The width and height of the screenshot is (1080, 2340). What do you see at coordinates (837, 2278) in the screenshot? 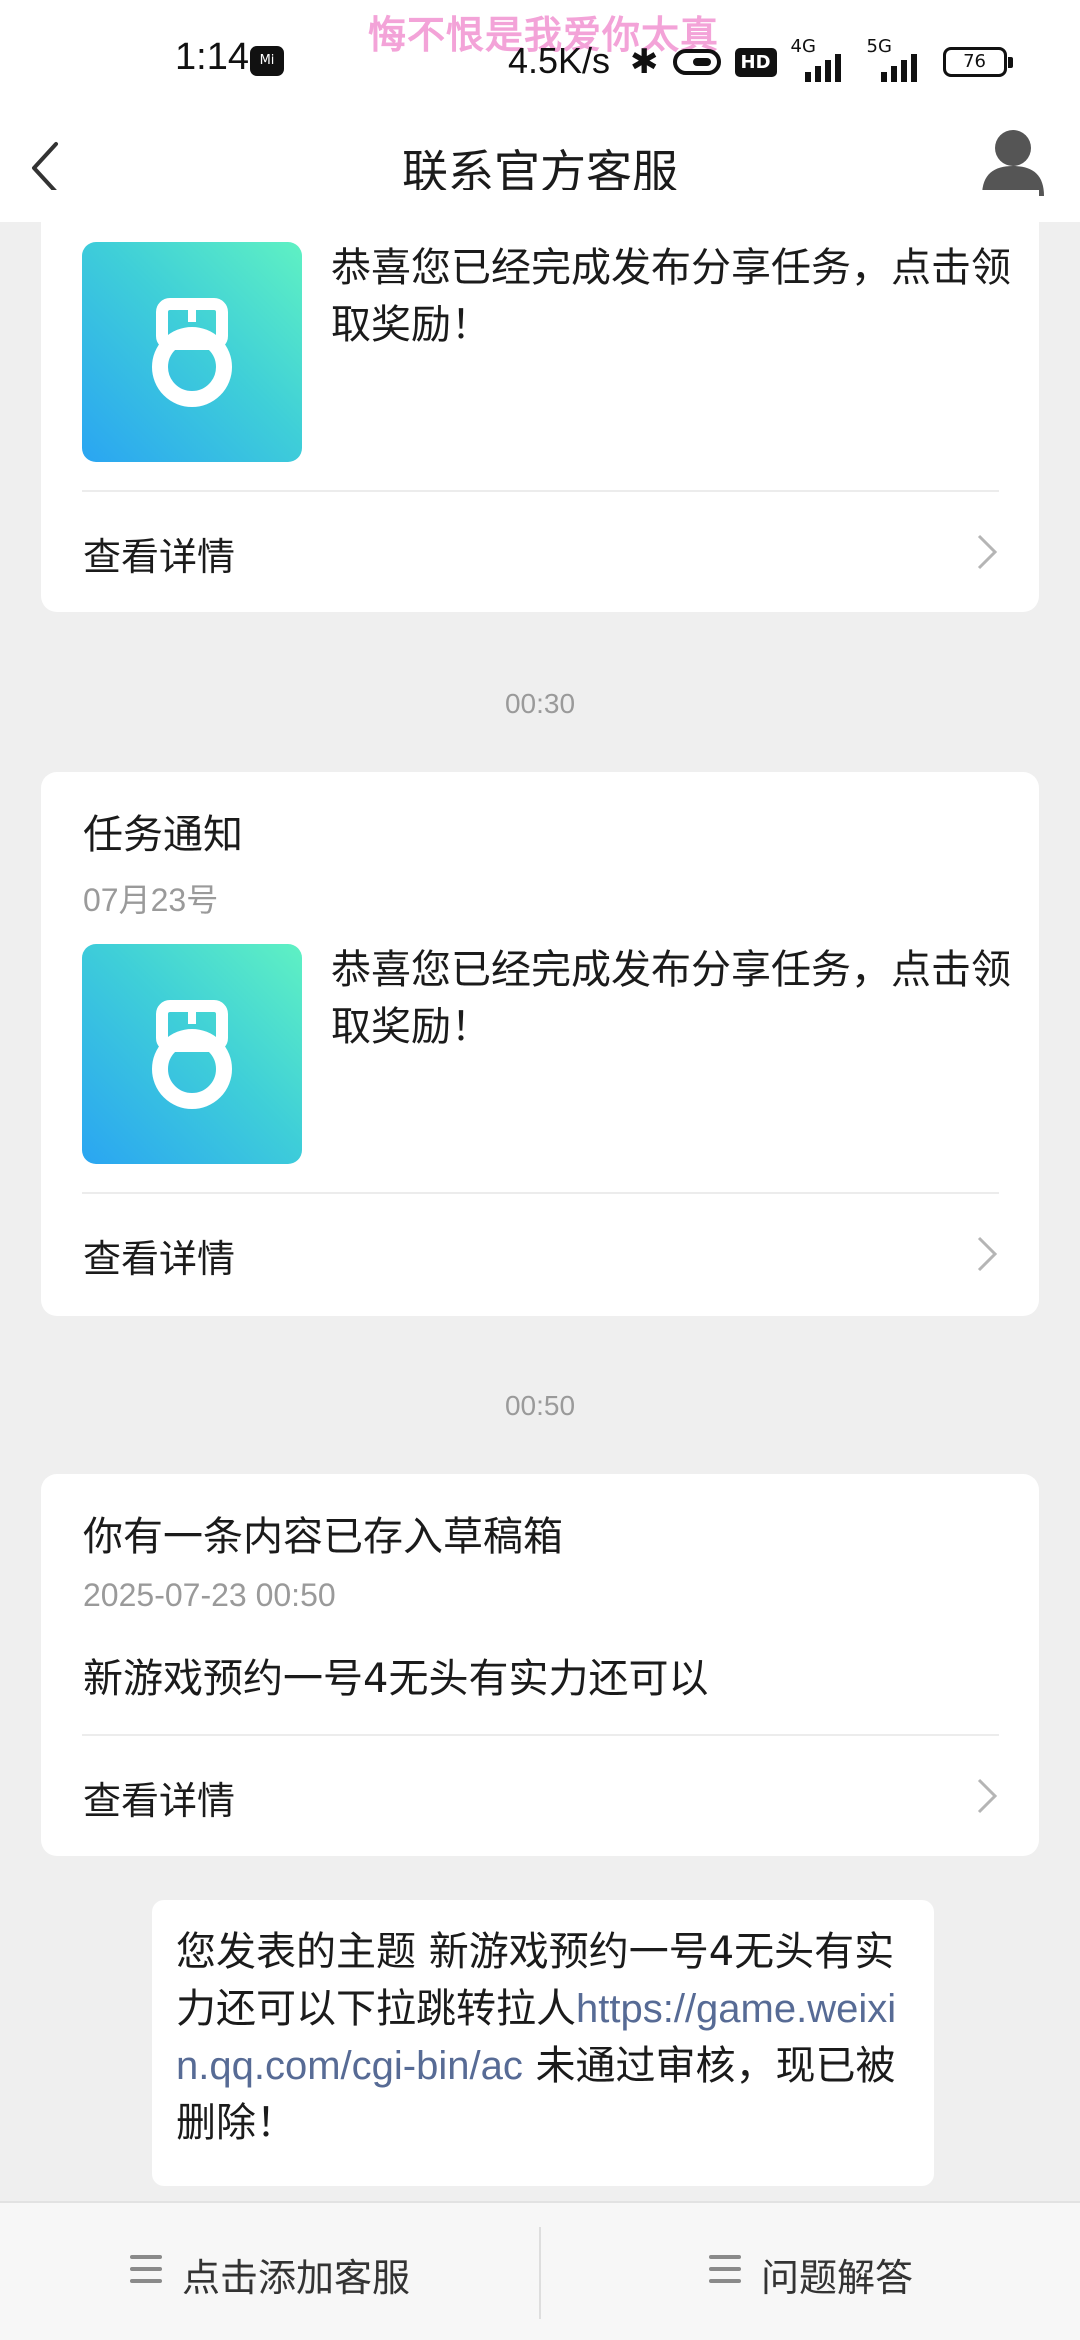
I see `faq-label: 问题解答` at bounding box center [837, 2278].